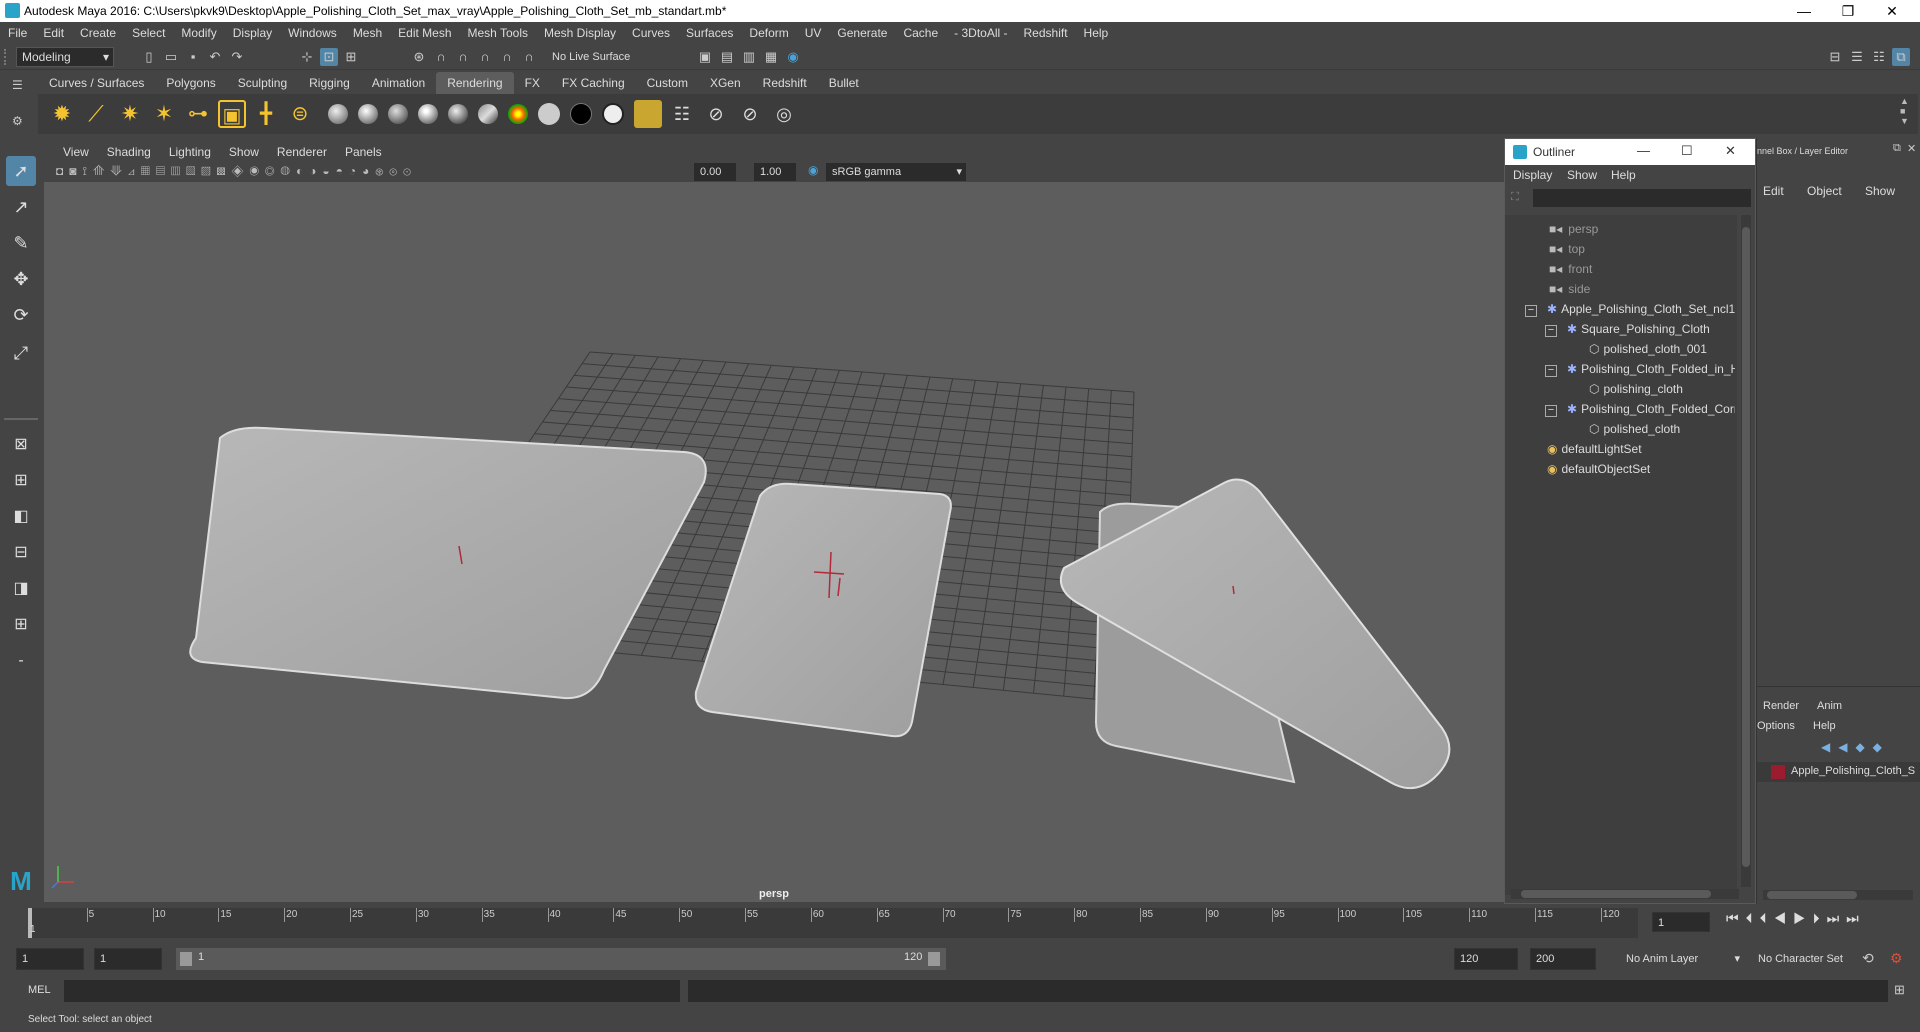  What do you see at coordinates (338, 114) in the screenshot?
I see `lambert-icon` at bounding box center [338, 114].